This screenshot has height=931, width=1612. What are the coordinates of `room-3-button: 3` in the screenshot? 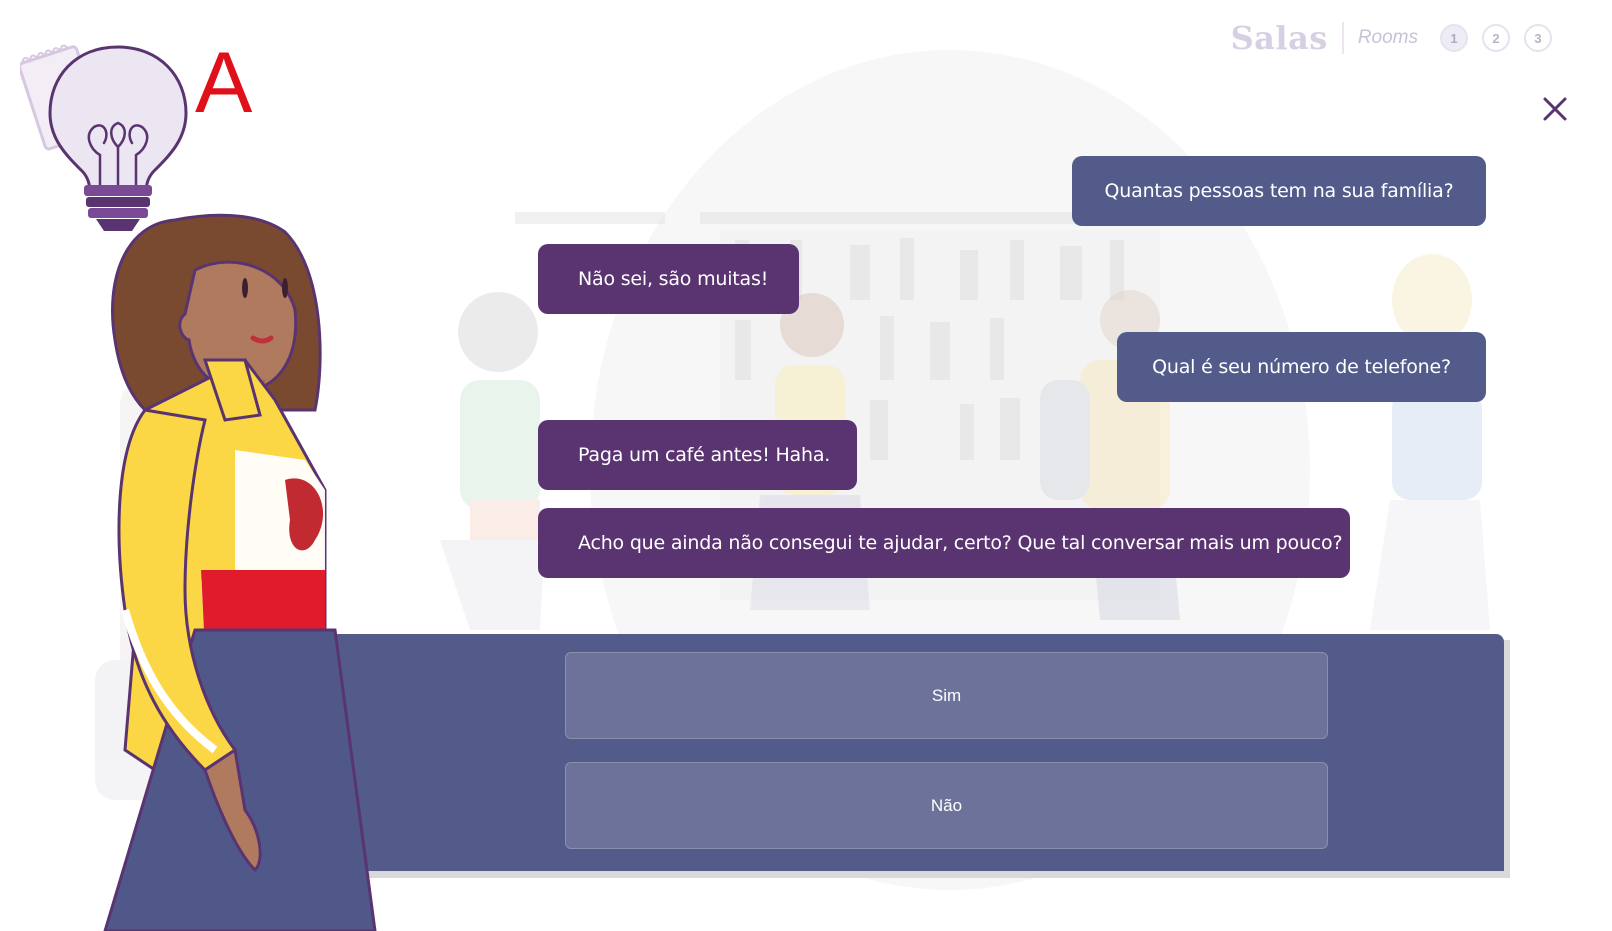 It's located at (1538, 38).